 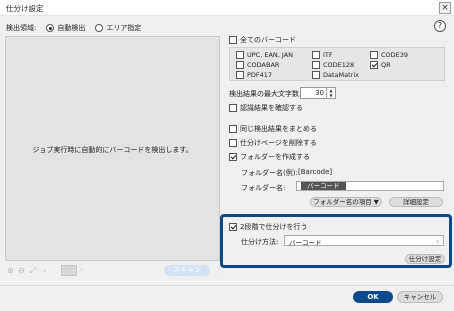 I want to click on confirm-result-label: 認識結果を確認する, so click(x=271, y=108).